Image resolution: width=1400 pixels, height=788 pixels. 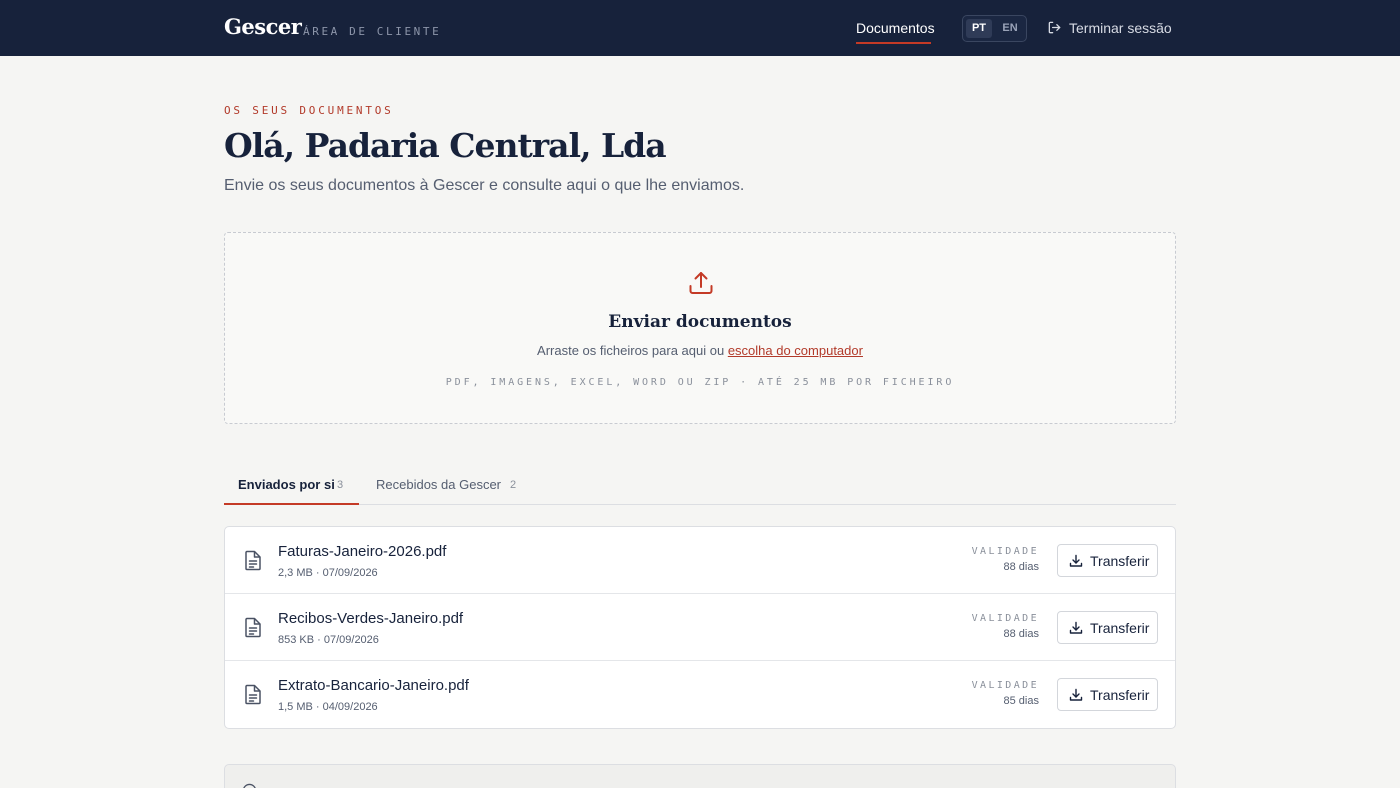 What do you see at coordinates (373, 685) in the screenshot?
I see `file-name: Extrato-Bancario-Janeiro.pdf` at bounding box center [373, 685].